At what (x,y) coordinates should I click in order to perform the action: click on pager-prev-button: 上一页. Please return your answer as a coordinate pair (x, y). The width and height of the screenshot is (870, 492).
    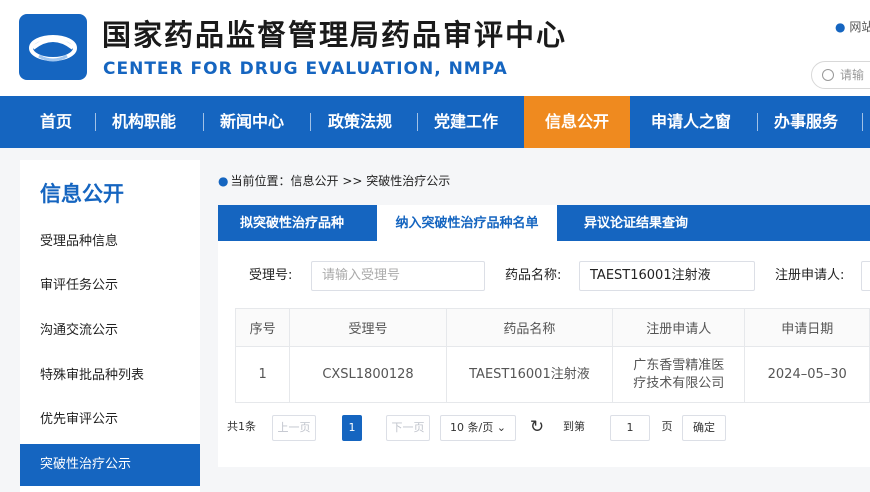
    Looking at the image, I should click on (294, 428).